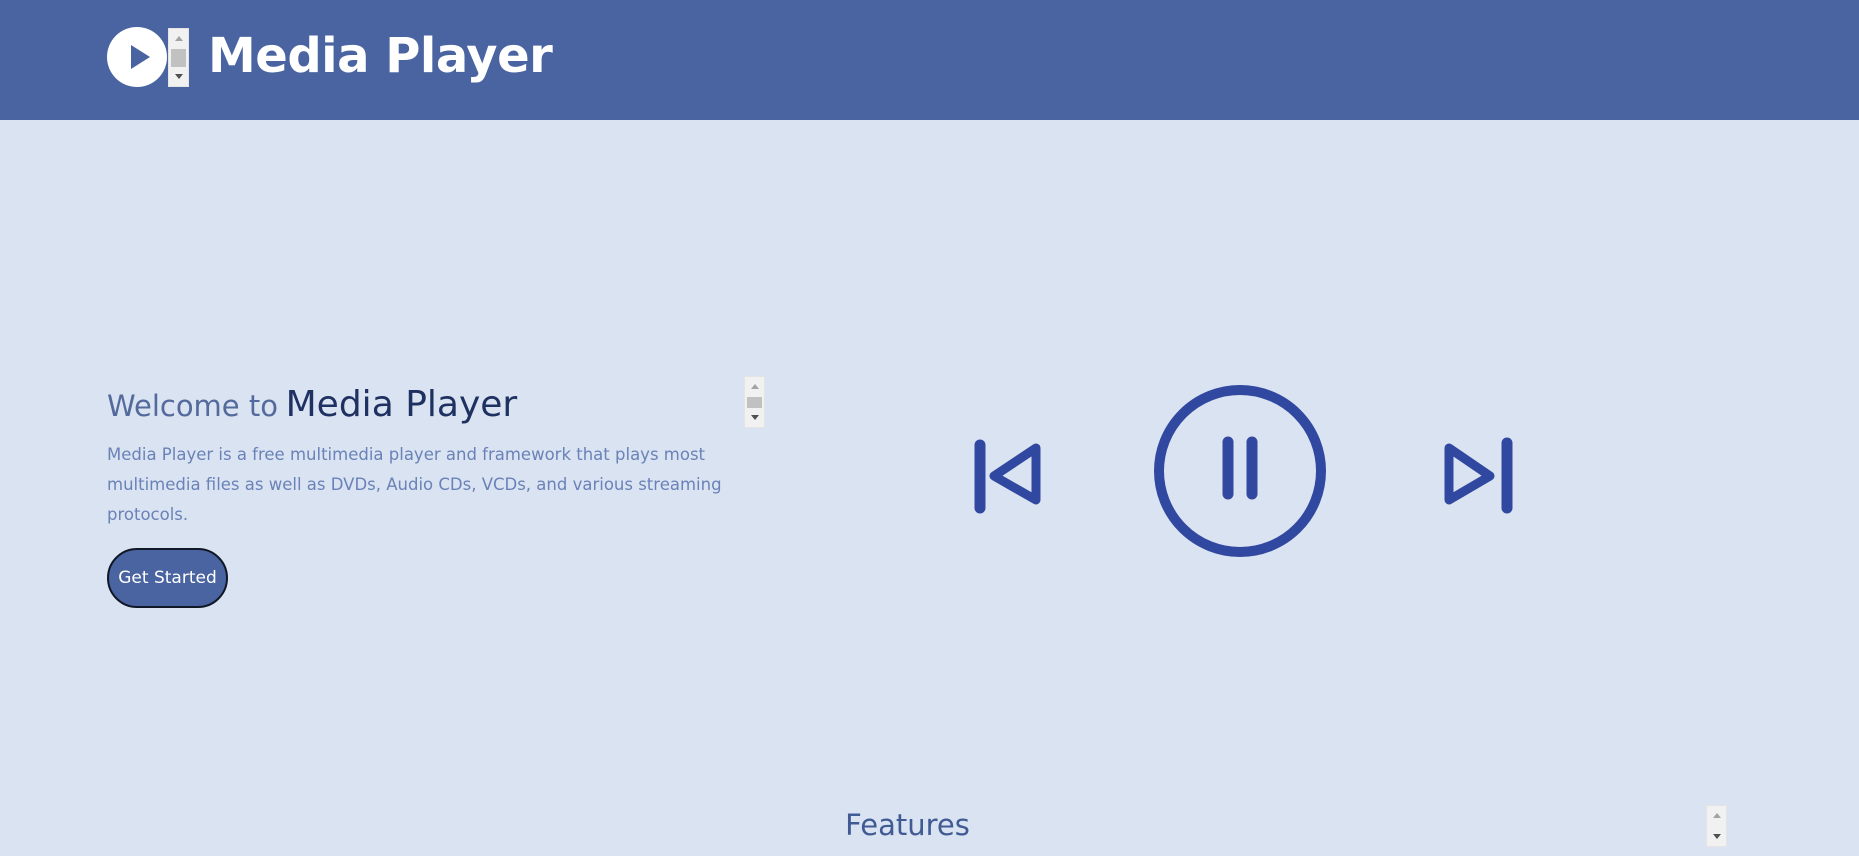 The width and height of the screenshot is (1859, 856). What do you see at coordinates (1477, 475) in the screenshot?
I see `skip-next-icon` at bounding box center [1477, 475].